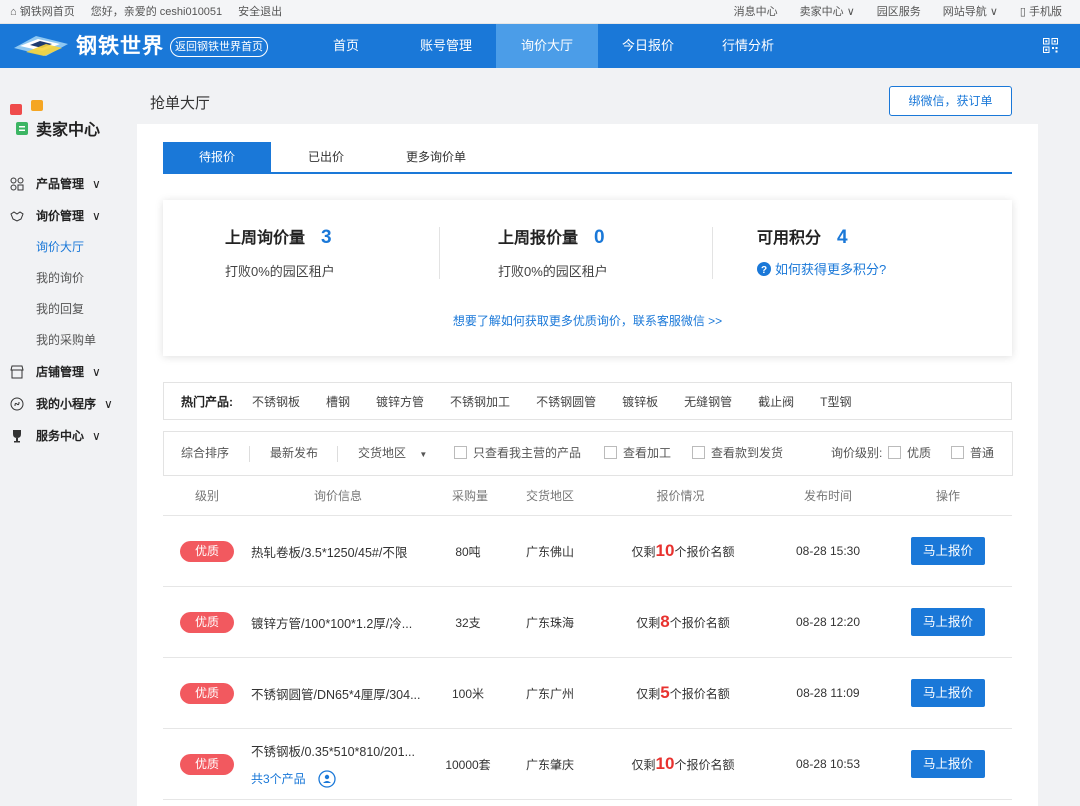  Describe the element at coordinates (789, 238) in the screenshot. I see `stat-label: 可用积分` at that location.